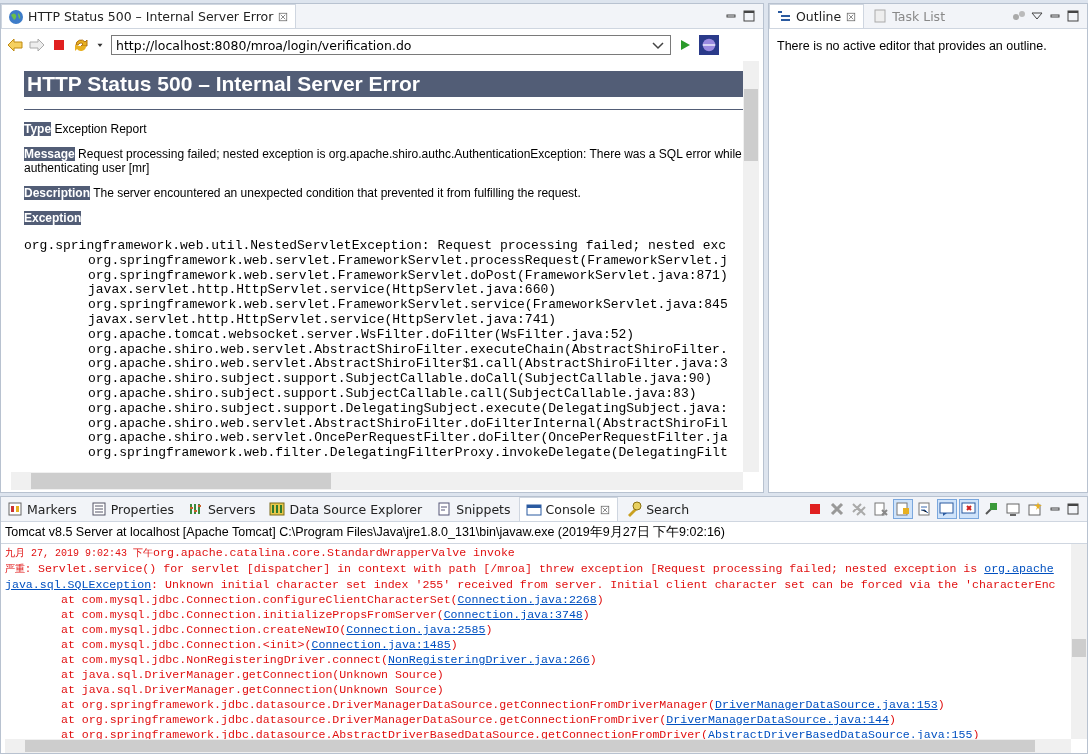 The height and width of the screenshot is (754, 1088). I want to click on console-text: org.apache.catalina.core.StandardWrapperValve invoke, so click(334, 552).